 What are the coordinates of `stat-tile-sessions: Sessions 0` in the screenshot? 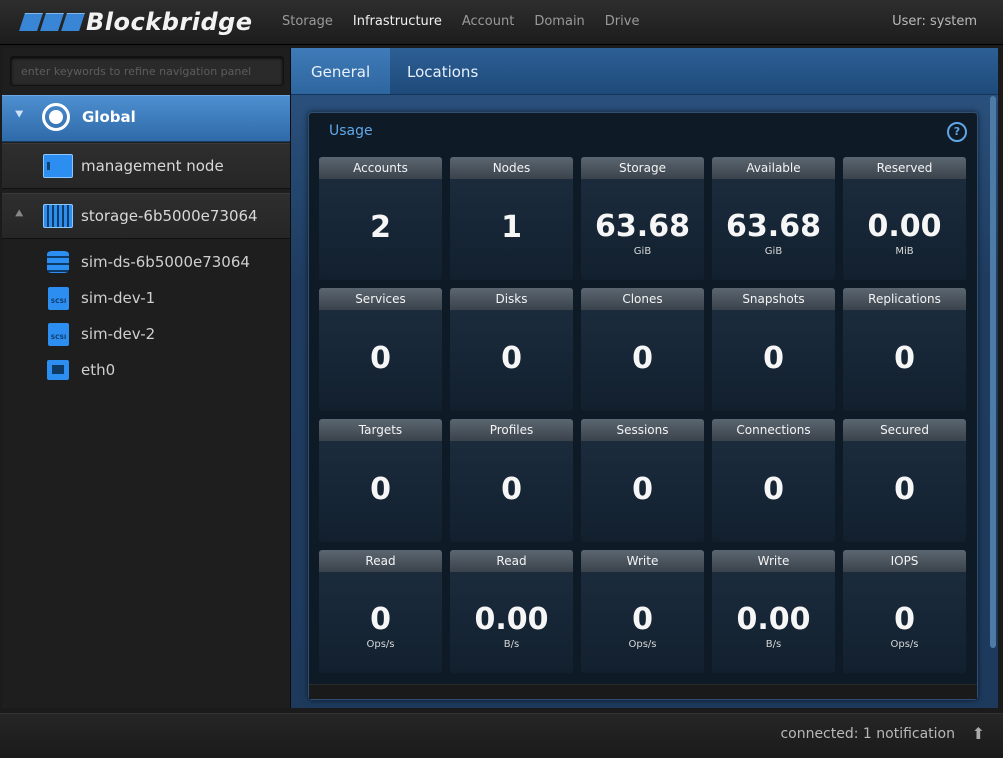 It's located at (642, 480).